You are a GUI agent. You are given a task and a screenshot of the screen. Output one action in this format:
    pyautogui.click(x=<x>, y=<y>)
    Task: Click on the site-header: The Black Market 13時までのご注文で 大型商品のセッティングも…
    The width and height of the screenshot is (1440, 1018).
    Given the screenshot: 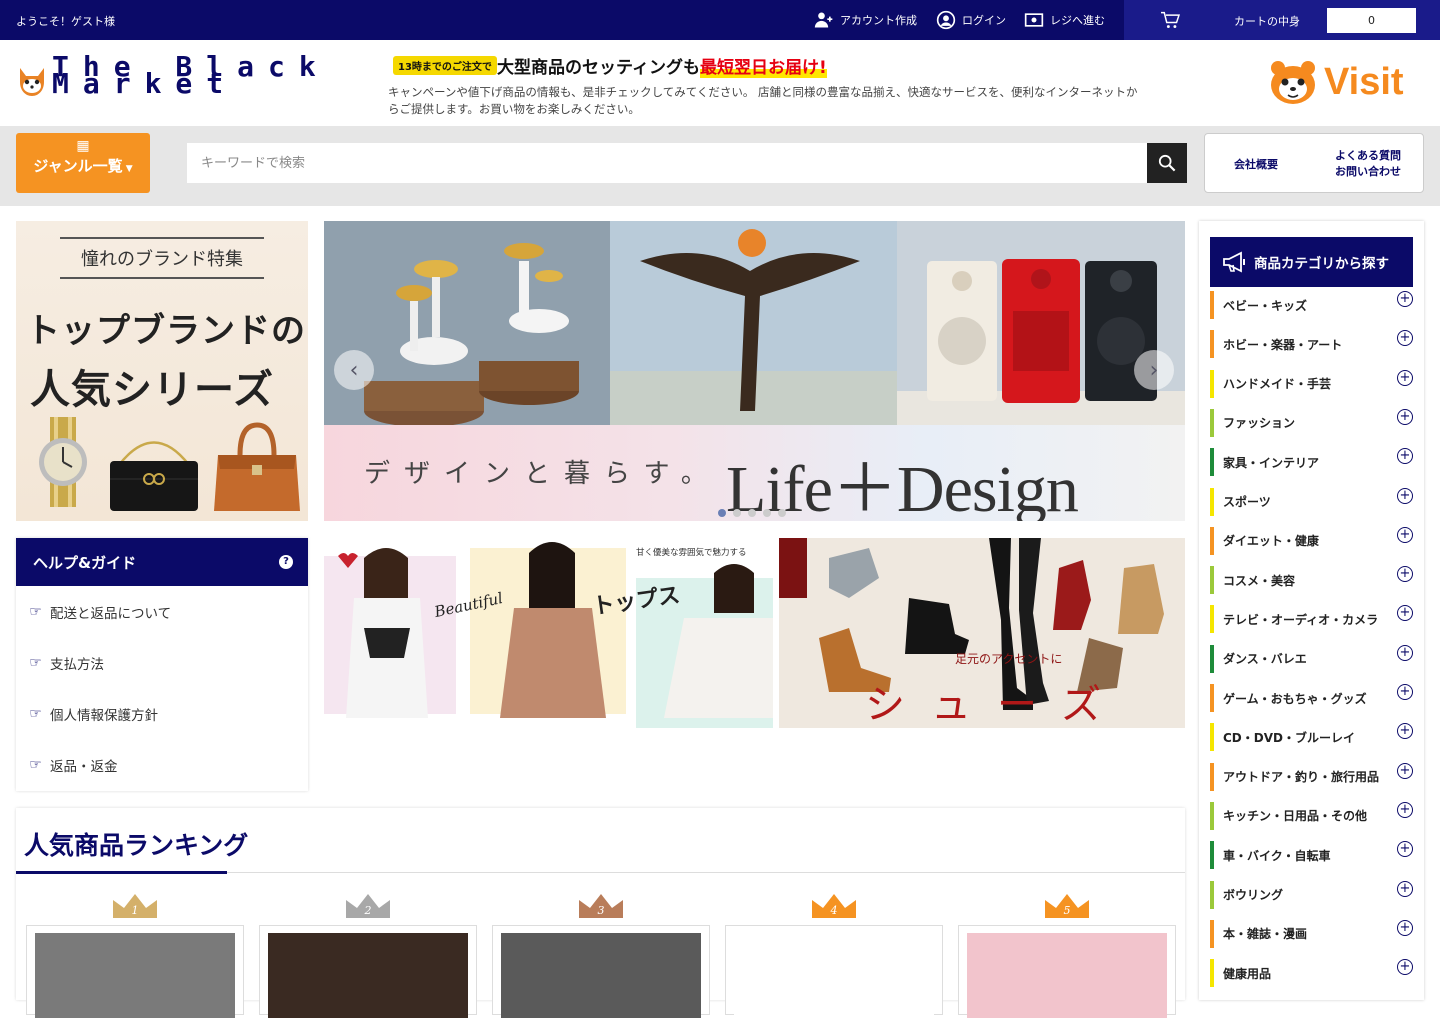 What is the action you would take?
    pyautogui.click(x=720, y=83)
    